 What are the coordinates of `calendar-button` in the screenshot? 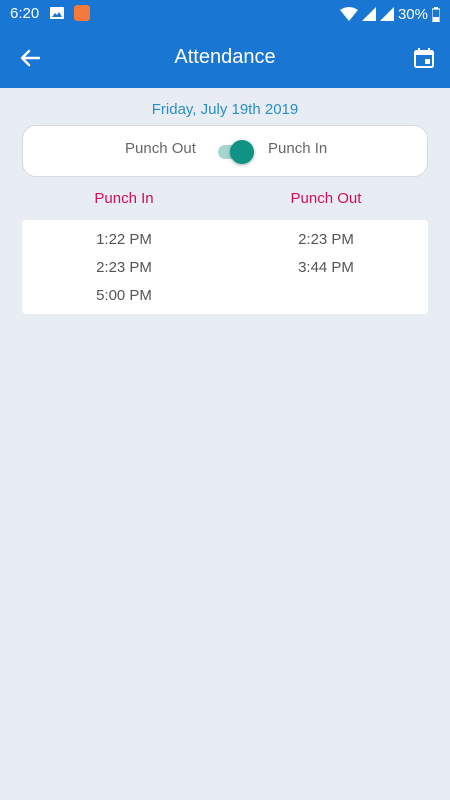 It's located at (424, 58).